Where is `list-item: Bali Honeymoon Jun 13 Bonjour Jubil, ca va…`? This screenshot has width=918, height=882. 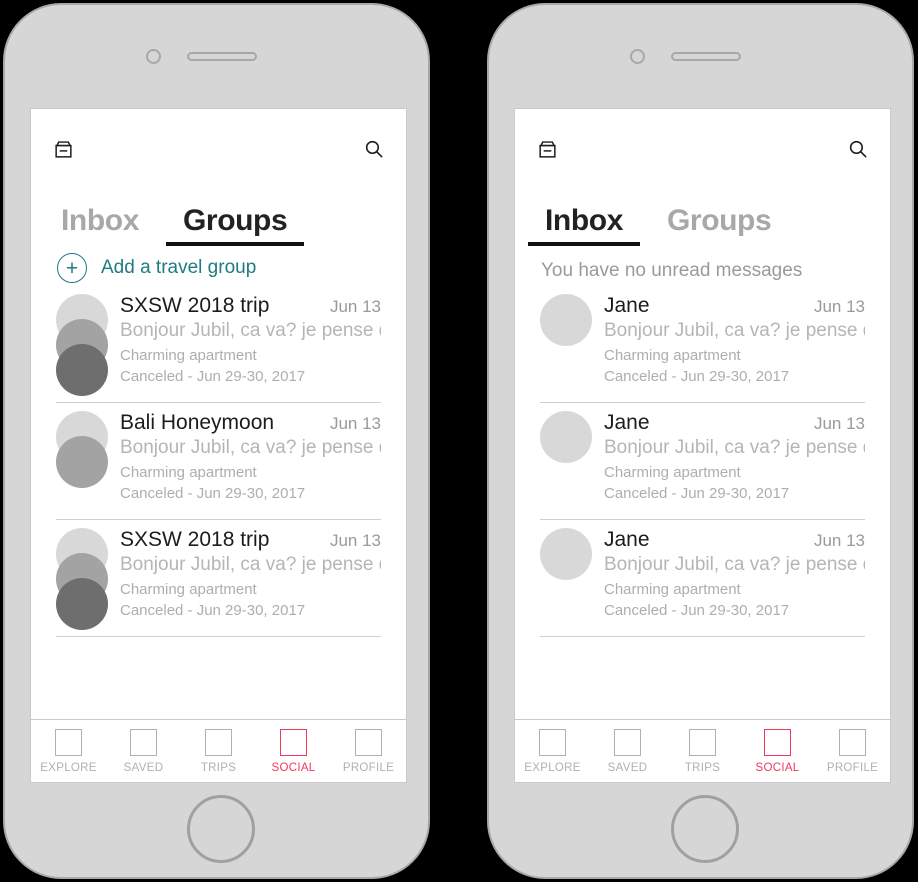
list-item: Bali Honeymoon Jun 13 Bonjour Jubil, ca va… is located at coordinates (218, 455).